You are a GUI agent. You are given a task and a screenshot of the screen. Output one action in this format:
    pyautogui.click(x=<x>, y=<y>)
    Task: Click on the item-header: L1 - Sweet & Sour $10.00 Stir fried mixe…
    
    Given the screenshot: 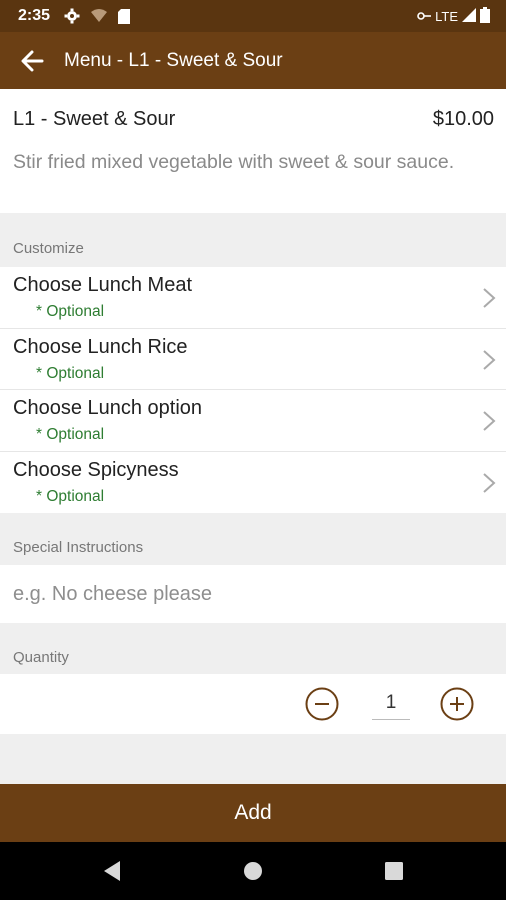 What is the action you would take?
    pyautogui.click(x=253, y=151)
    